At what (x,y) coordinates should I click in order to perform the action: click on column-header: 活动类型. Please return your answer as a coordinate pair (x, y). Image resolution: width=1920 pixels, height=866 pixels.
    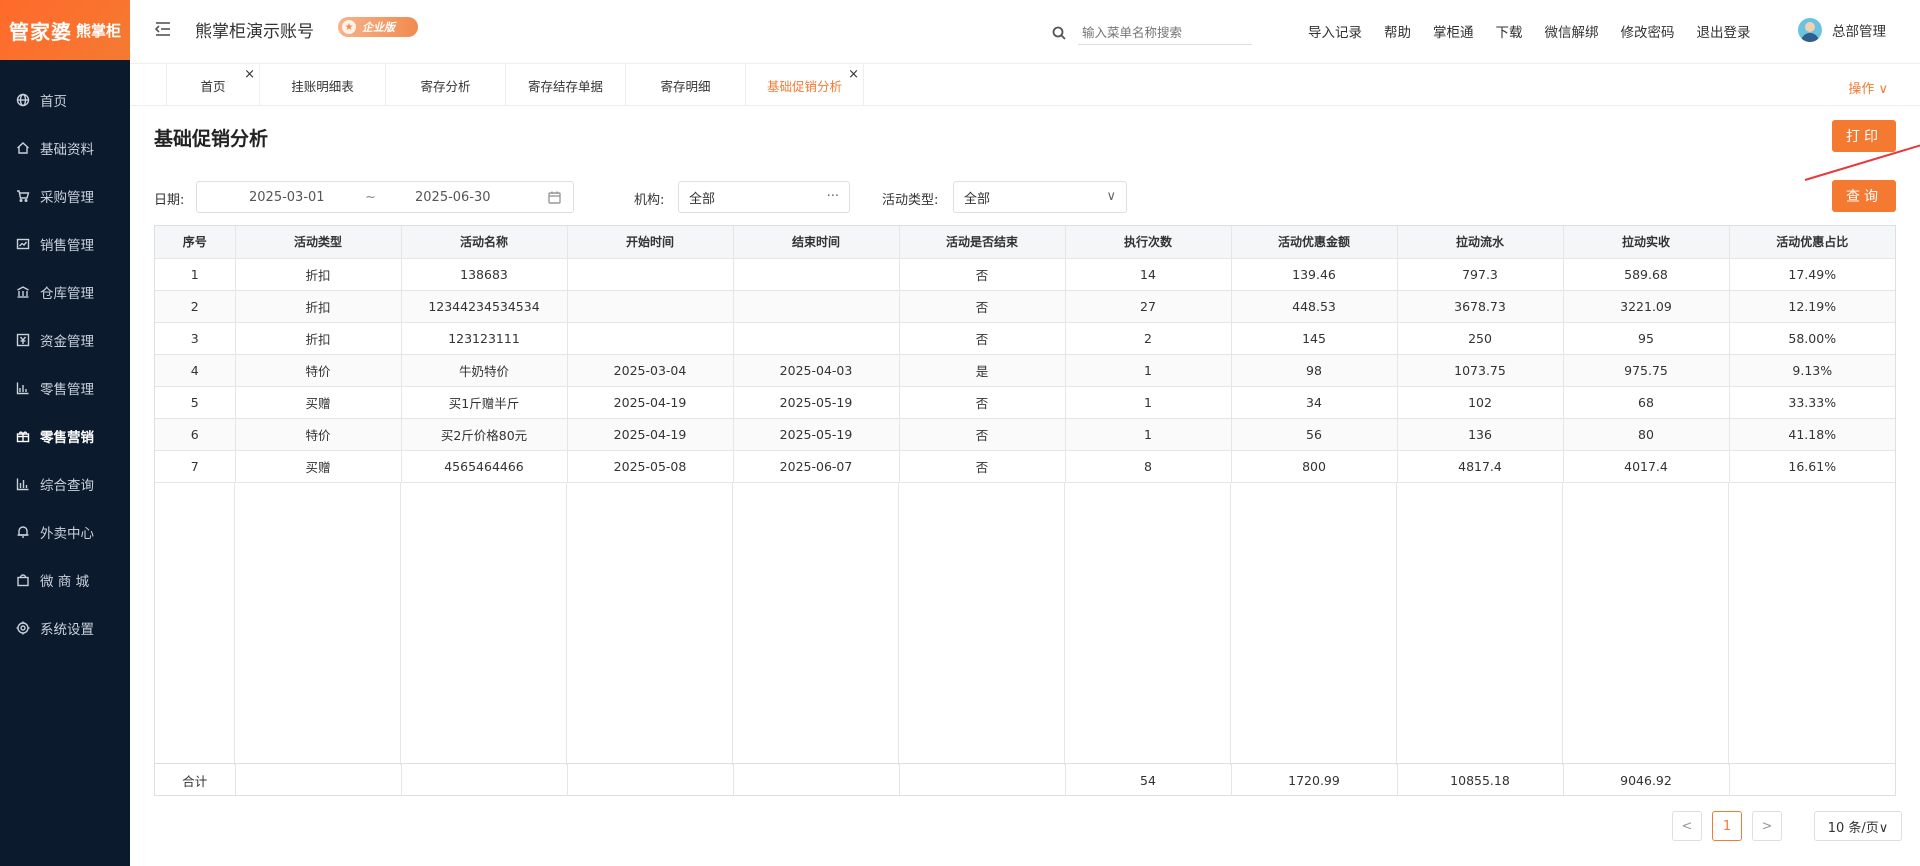
    Looking at the image, I should click on (318, 242).